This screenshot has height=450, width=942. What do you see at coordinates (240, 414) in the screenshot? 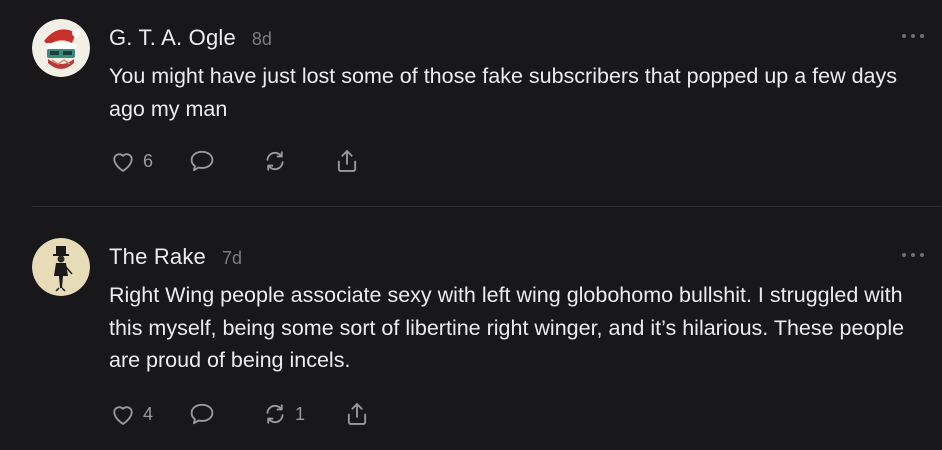
I see `comment-actions: 4 1` at bounding box center [240, 414].